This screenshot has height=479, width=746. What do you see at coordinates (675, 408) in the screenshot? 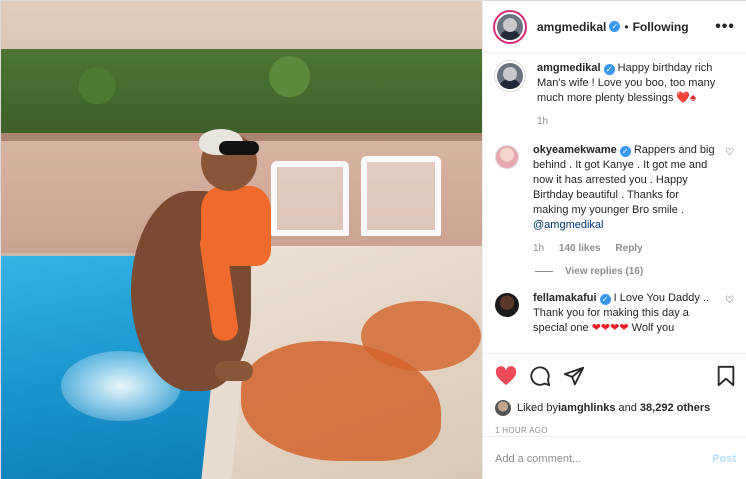
I see `likes-count: 38,292 others` at bounding box center [675, 408].